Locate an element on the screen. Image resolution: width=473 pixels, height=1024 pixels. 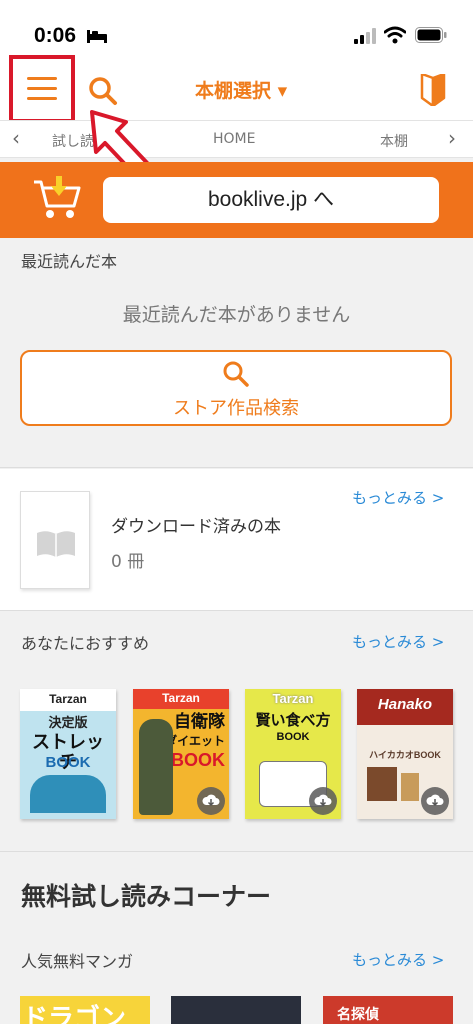
recent-empty-message: 最近読んだ本がありません is located at coordinates (236, 315).